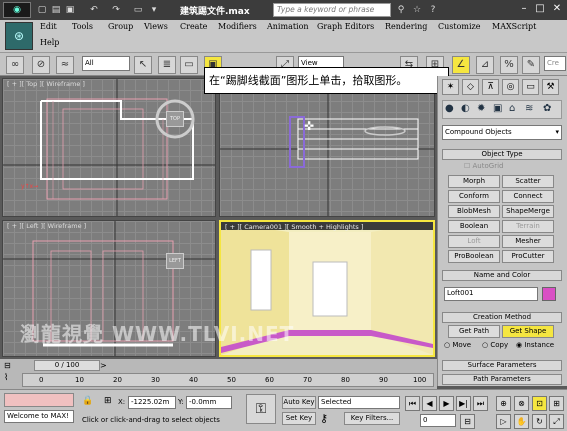 This screenshot has width=567, height=431. I want to click on path-parameters-rollout: Path Parameters, so click(502, 379).